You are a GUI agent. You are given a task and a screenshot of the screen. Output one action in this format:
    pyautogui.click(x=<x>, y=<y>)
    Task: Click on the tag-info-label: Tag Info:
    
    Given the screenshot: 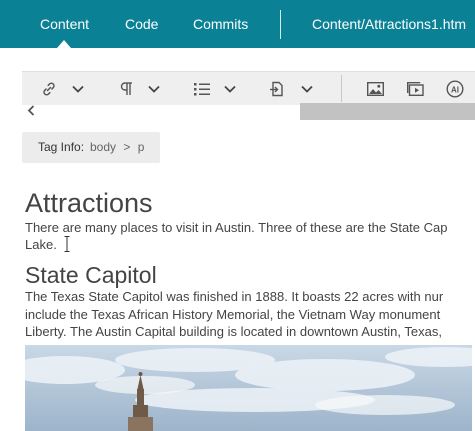 What is the action you would take?
    pyautogui.click(x=61, y=147)
    